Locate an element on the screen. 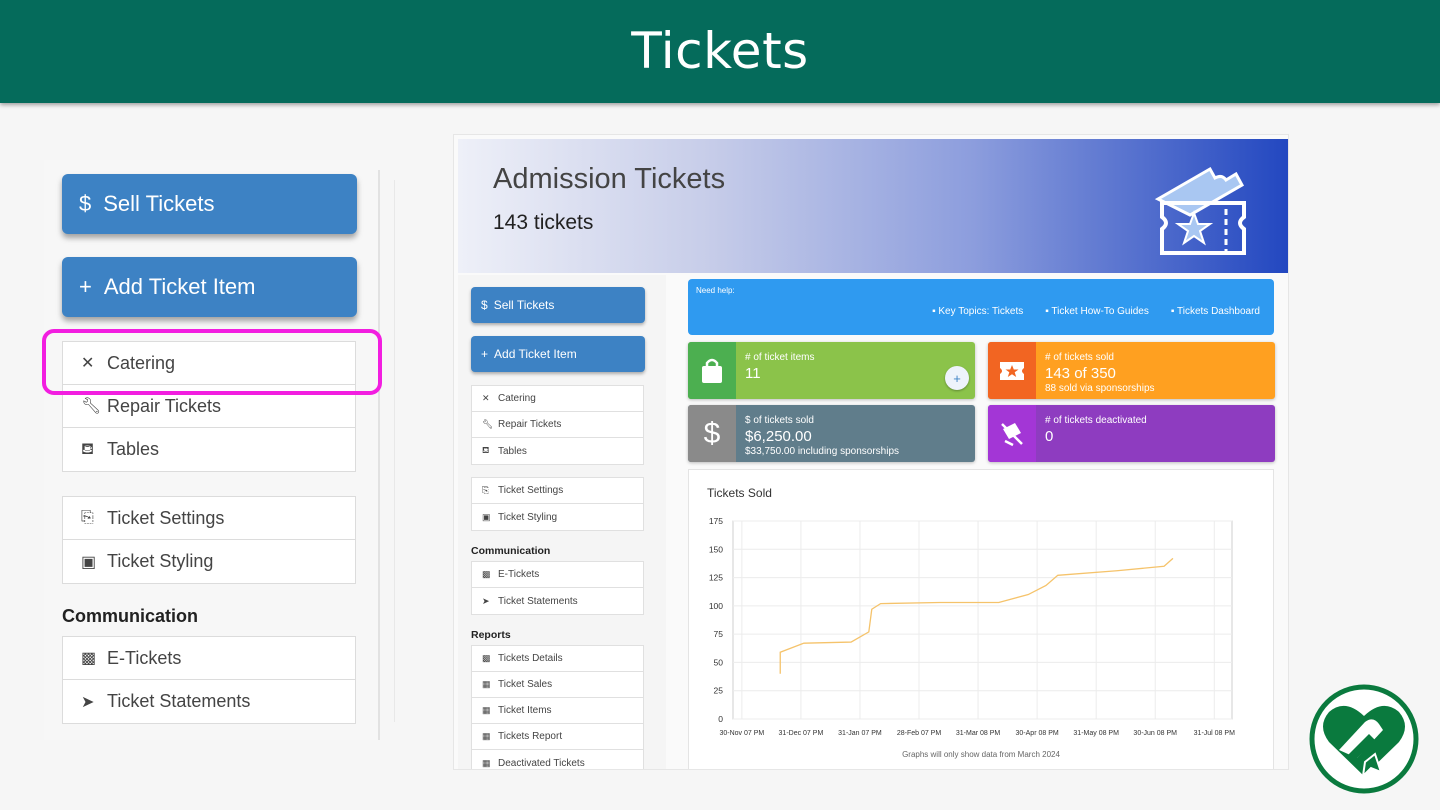  sidebar-item-label: Ticket Styling is located at coordinates (528, 517).